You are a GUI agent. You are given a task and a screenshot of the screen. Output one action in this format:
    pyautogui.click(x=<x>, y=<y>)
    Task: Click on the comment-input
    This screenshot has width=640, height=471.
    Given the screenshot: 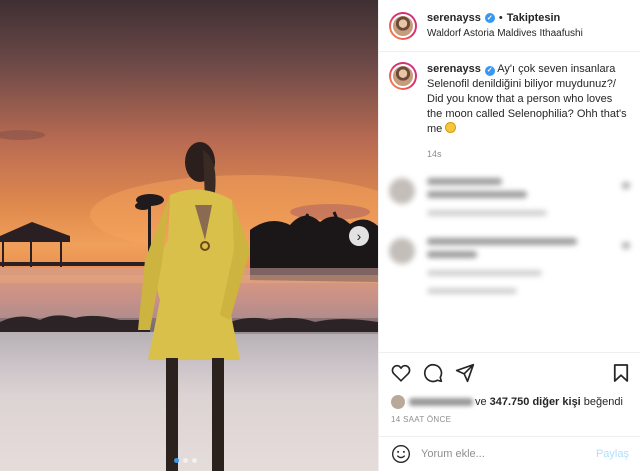 What is the action you would take?
    pyautogui.click(x=508, y=454)
    